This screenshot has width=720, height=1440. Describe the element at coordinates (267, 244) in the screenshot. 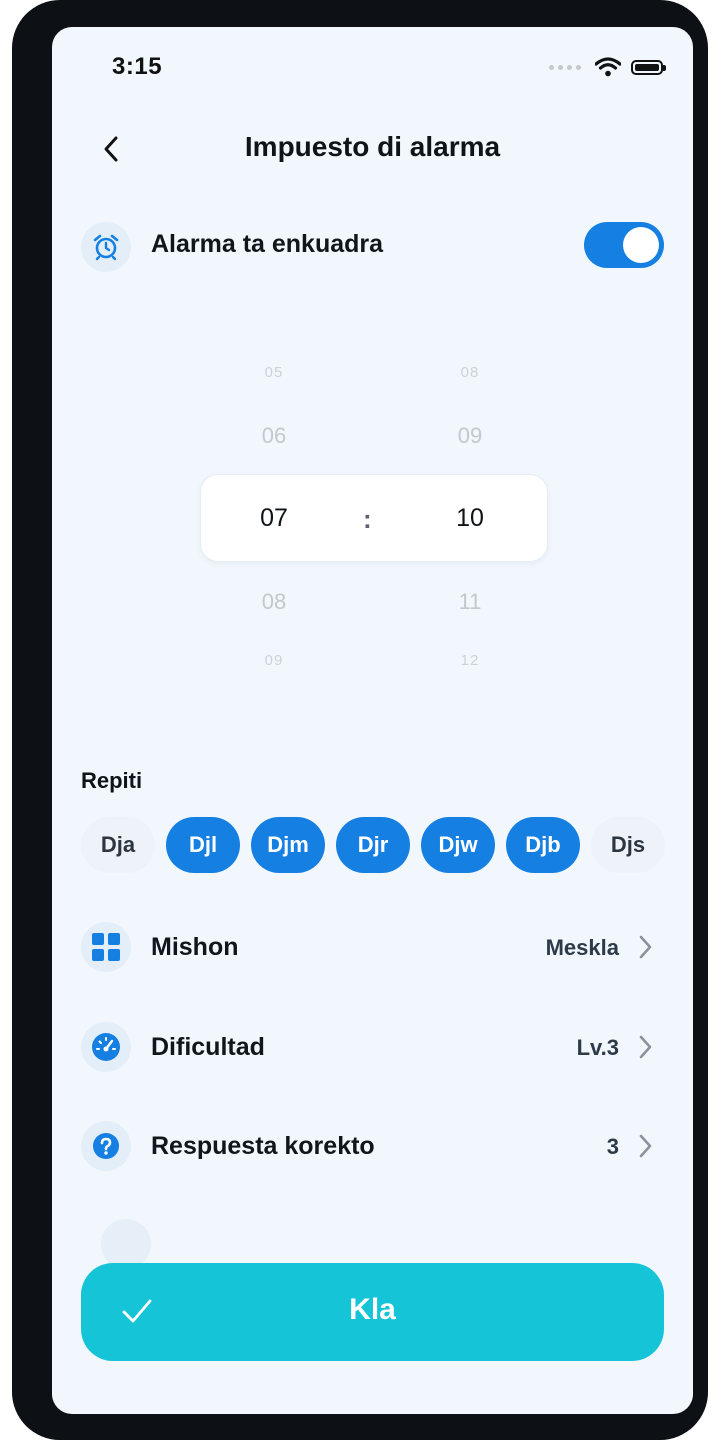

I see `alarm-toggle-label: Alarma ta enkuadra` at that location.